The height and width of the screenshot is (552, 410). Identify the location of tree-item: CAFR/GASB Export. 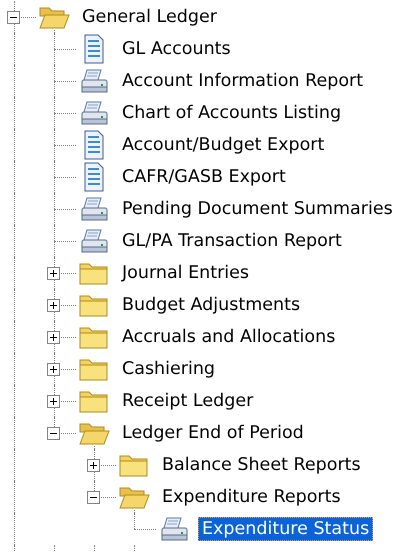
(204, 177).